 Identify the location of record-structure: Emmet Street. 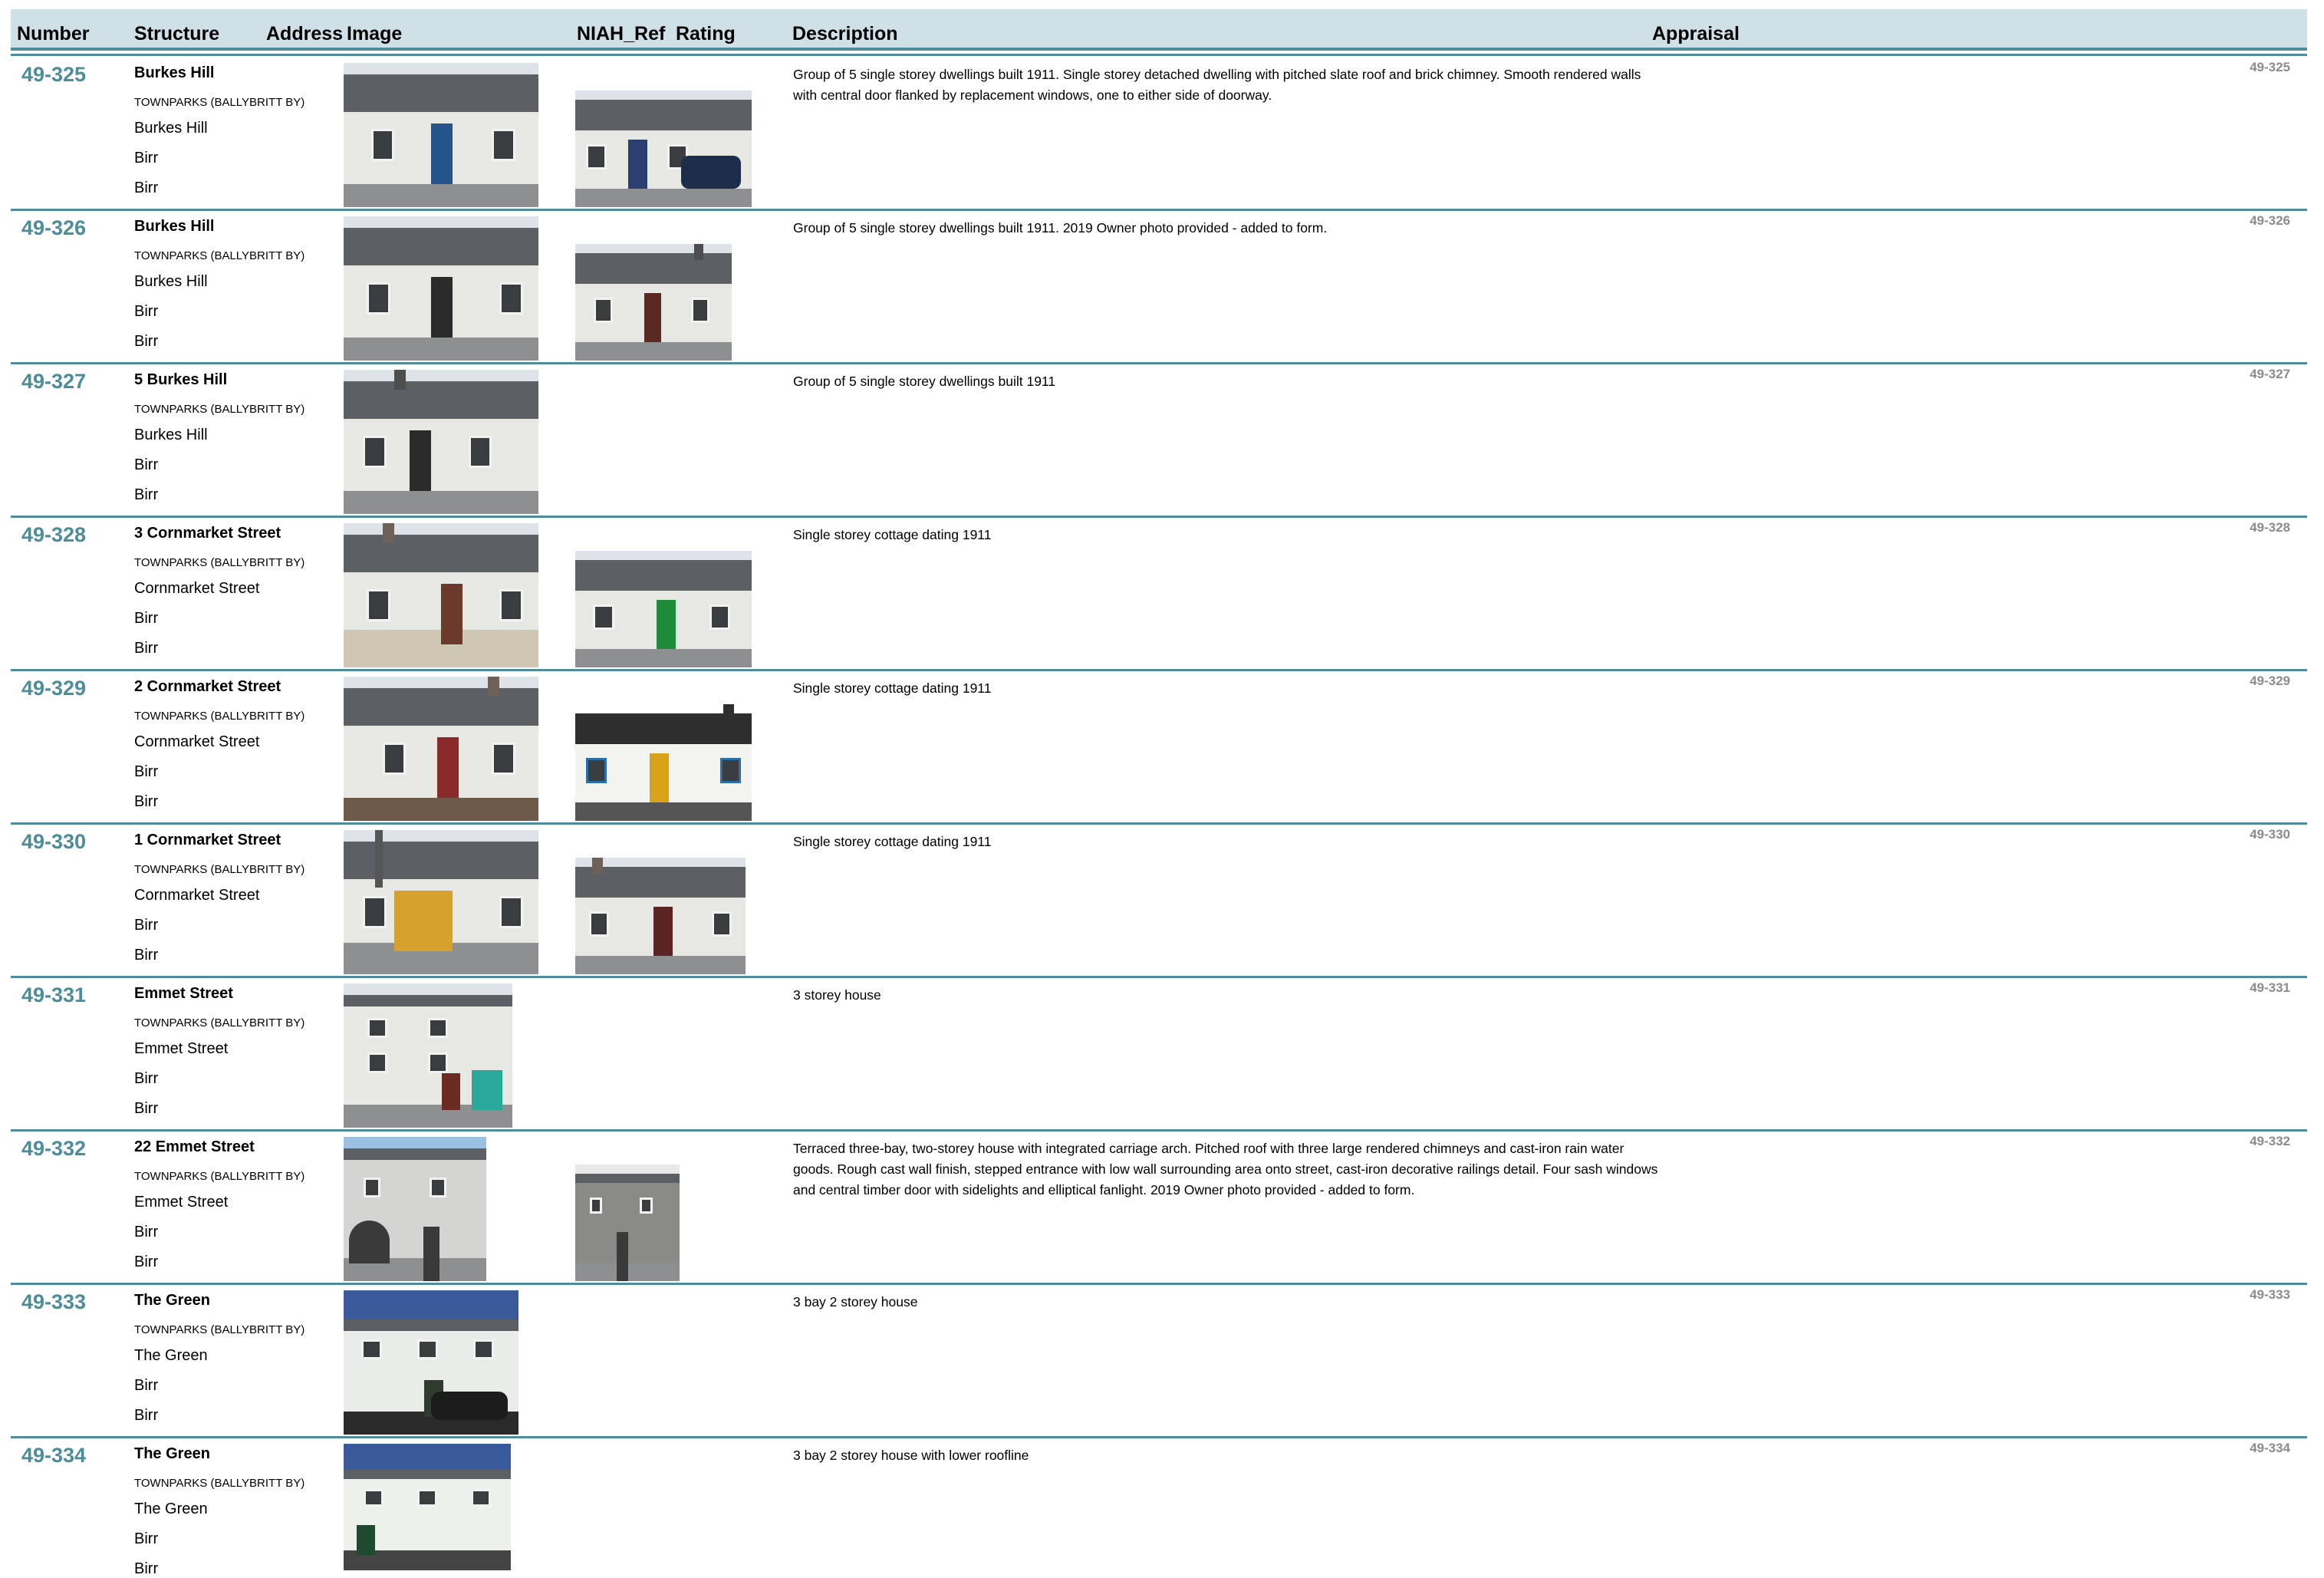
(183, 993).